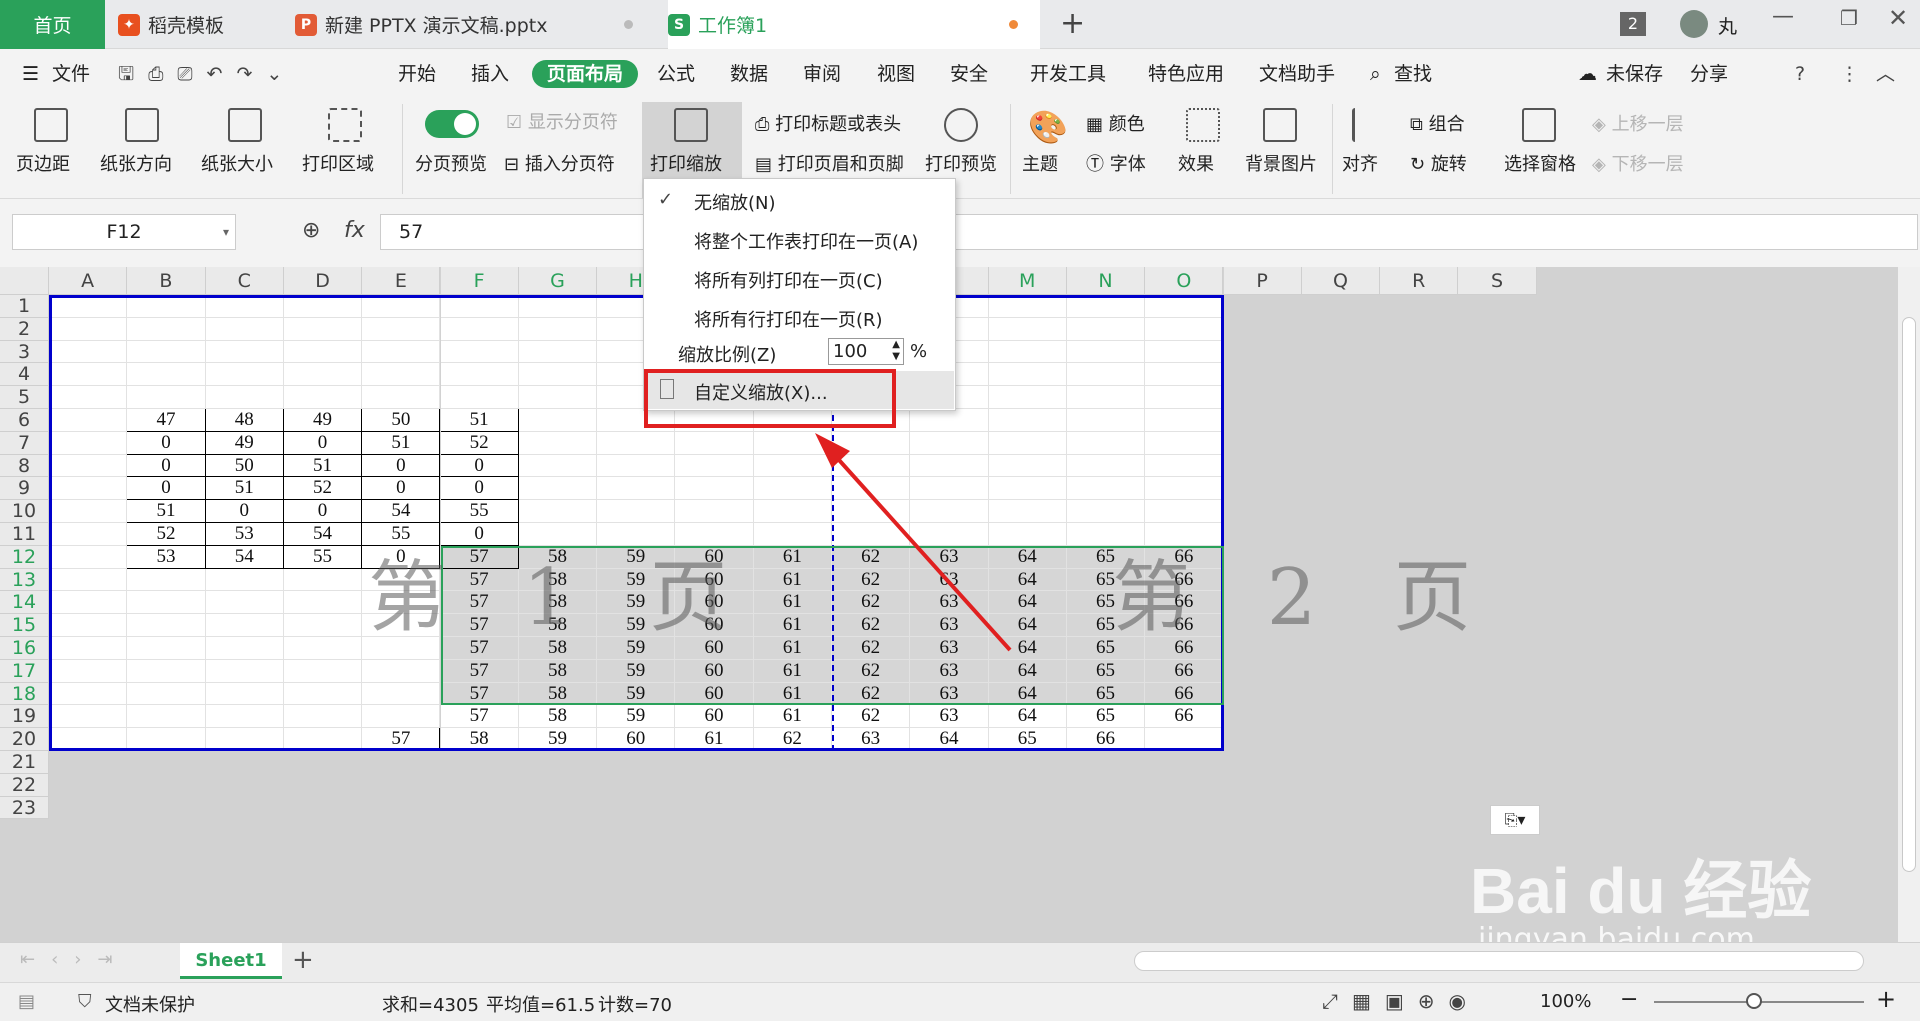 Image resolution: width=1920 pixels, height=1021 pixels. Describe the element at coordinates (74, 959) in the screenshot. I see `sheet-nav-arrows-icon: ⇤‹›⇥` at that location.